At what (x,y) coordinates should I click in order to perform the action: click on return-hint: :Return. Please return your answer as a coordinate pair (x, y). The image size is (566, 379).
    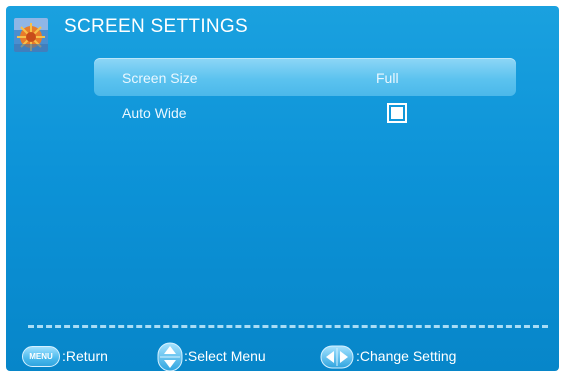
    Looking at the image, I should click on (85, 356).